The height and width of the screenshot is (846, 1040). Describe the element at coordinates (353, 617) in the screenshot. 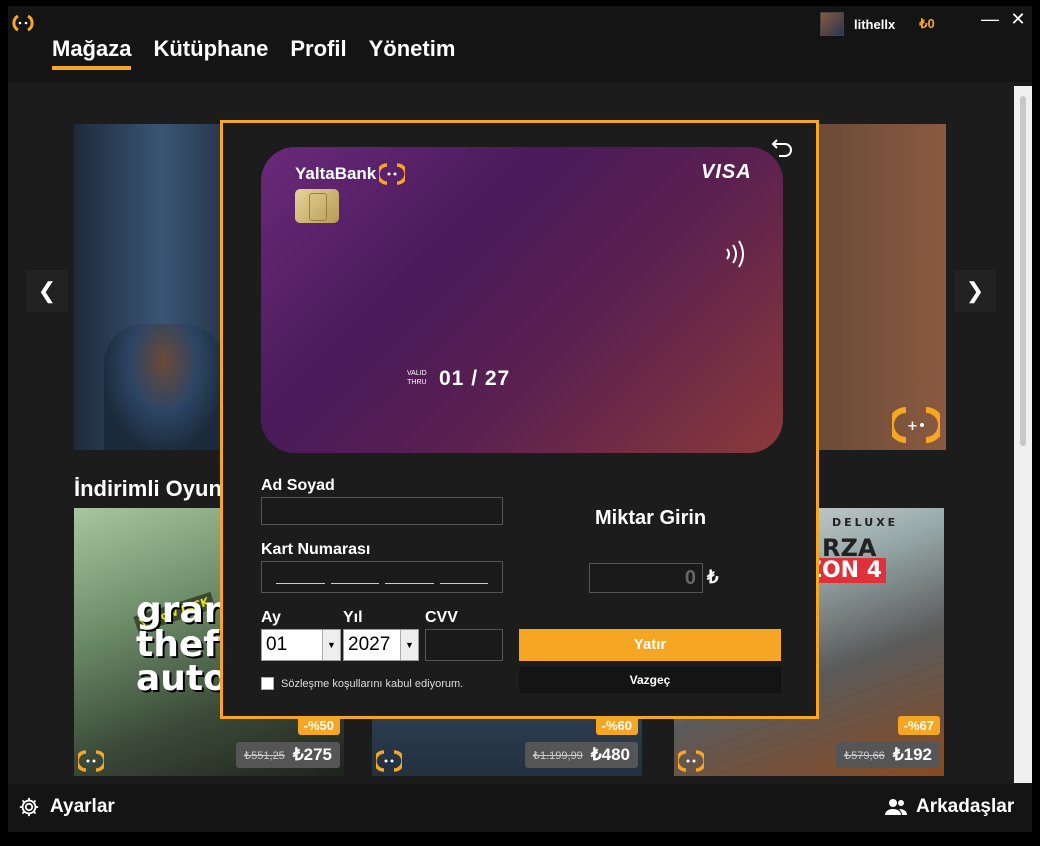

I see `year-label: Yıl` at that location.